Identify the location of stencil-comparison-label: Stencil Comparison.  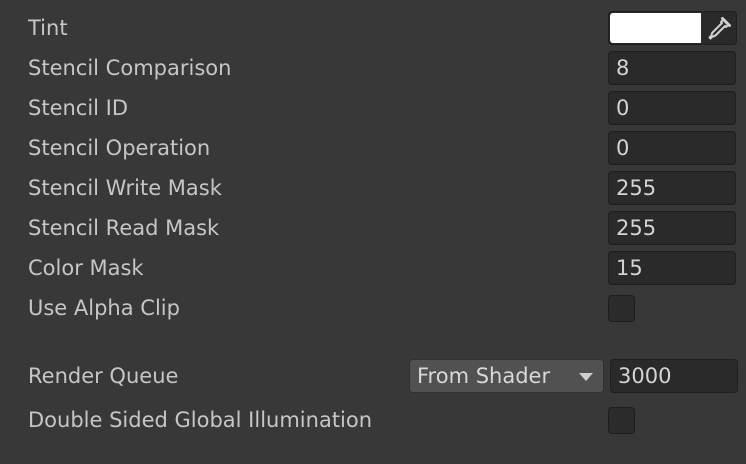
(130, 68).